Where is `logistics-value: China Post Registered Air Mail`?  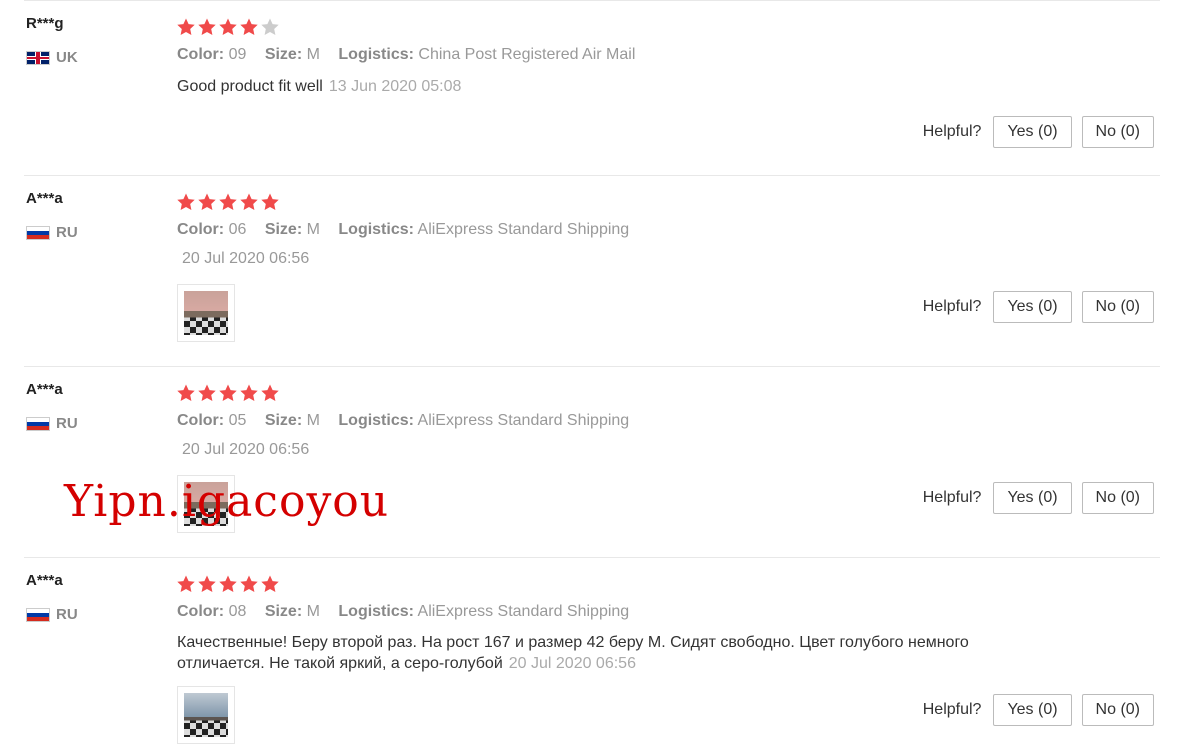 logistics-value: China Post Registered Air Mail is located at coordinates (527, 54).